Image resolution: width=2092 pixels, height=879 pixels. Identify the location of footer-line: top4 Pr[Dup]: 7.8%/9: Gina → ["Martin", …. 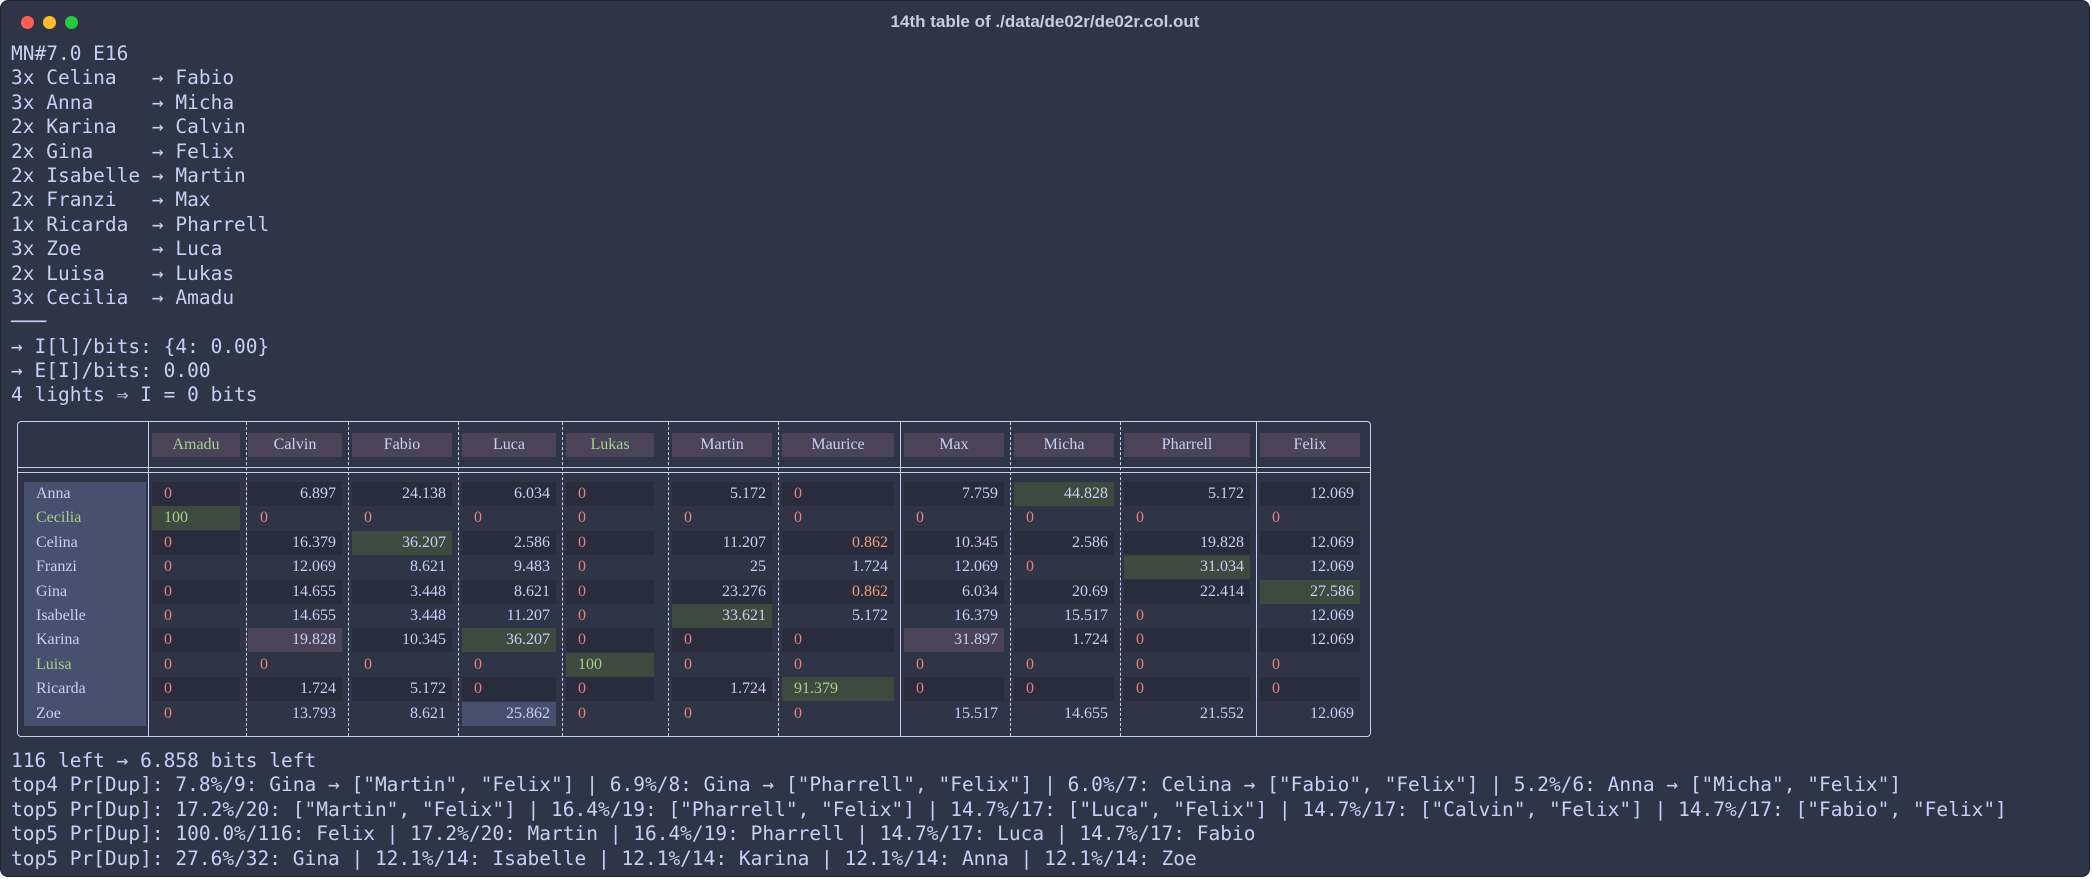
(956, 785).